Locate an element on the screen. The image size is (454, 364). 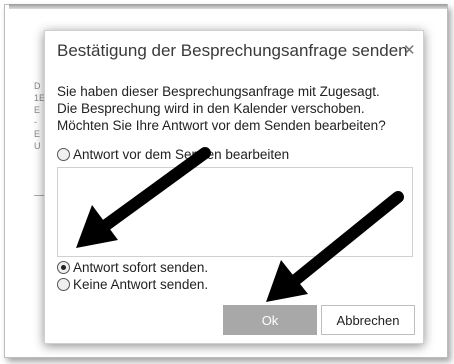
frame-top-edge is located at coordinates (228, 6).